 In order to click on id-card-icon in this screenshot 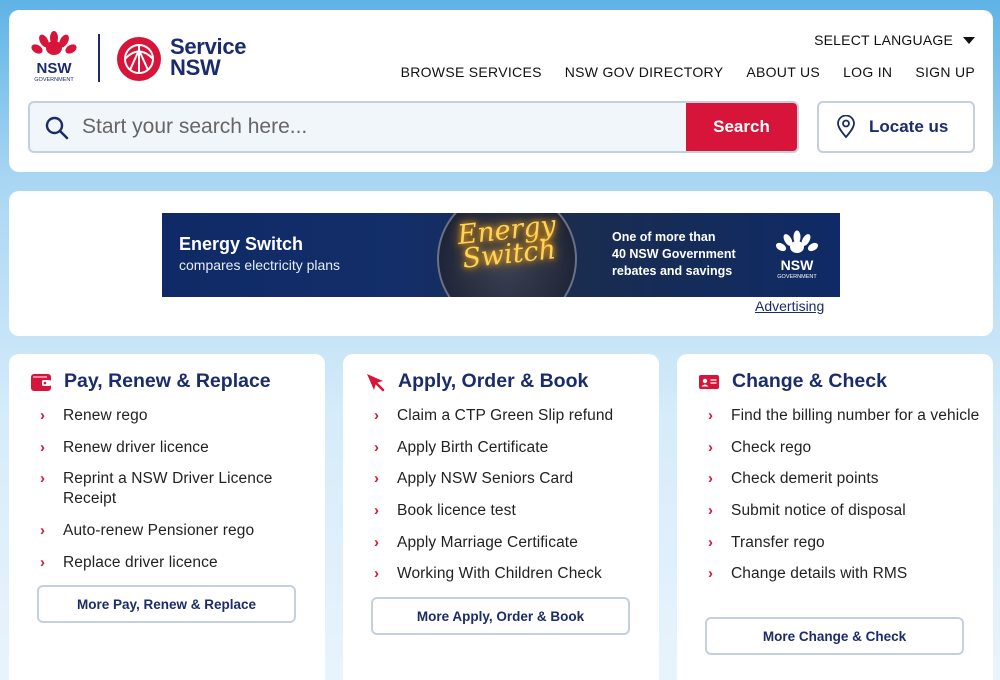, I will do `click(709, 381)`.